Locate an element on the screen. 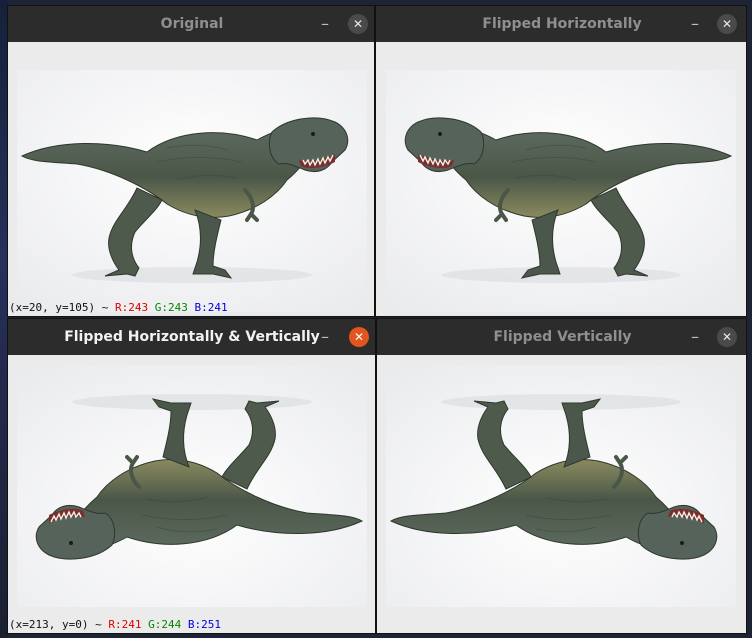 This screenshot has width=752, height=638. pixel-status-bar: (x=20, y=105) ~ R:243 G:243 B:241 is located at coordinates (118, 308).